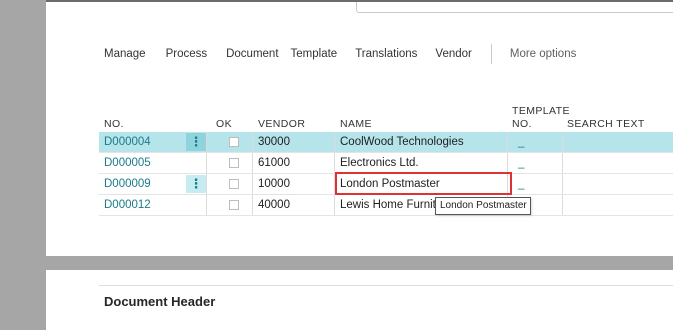 The height and width of the screenshot is (330, 673). Describe the element at coordinates (125, 54) in the screenshot. I see `action-manage: Manage` at that location.